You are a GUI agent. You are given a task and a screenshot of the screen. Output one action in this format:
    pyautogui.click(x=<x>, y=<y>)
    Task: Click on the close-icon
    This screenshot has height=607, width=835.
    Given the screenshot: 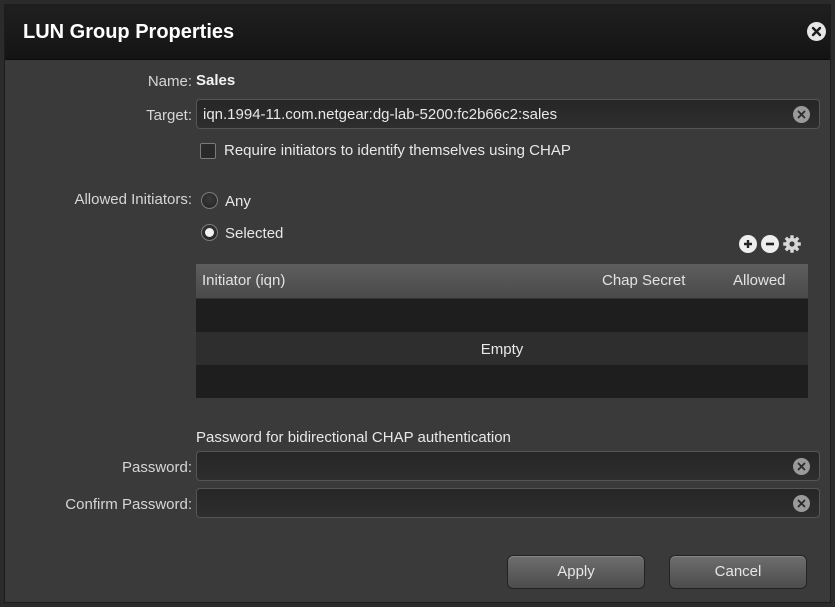 What is the action you would take?
    pyautogui.click(x=816, y=31)
    